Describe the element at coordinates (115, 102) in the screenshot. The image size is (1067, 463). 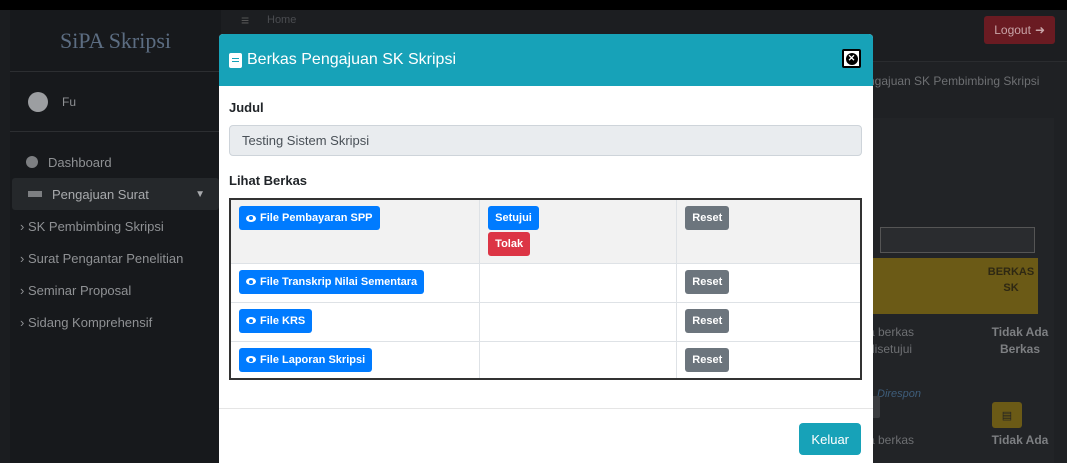
I see `user-panel: Fu` at that location.